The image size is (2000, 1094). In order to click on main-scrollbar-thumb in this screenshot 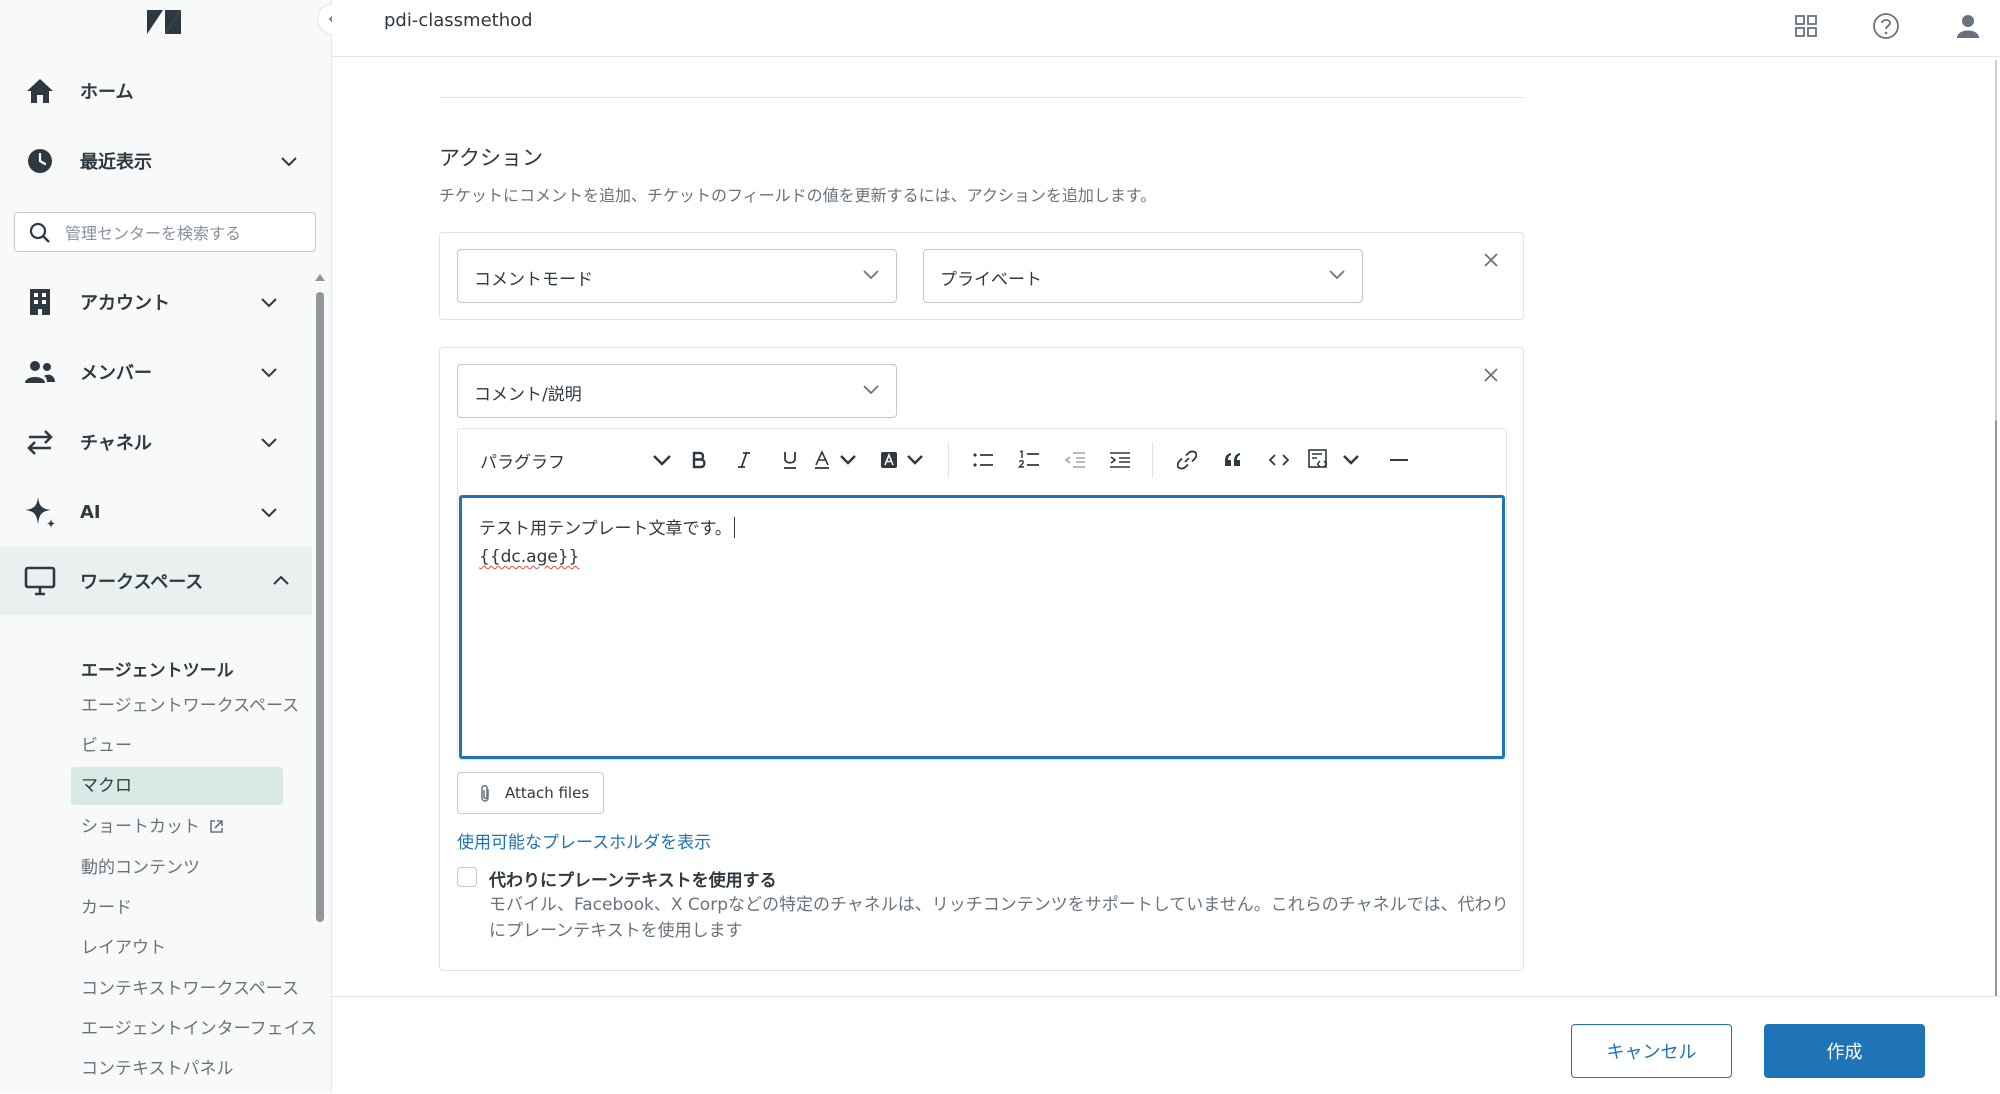, I will do `click(1996, 756)`.